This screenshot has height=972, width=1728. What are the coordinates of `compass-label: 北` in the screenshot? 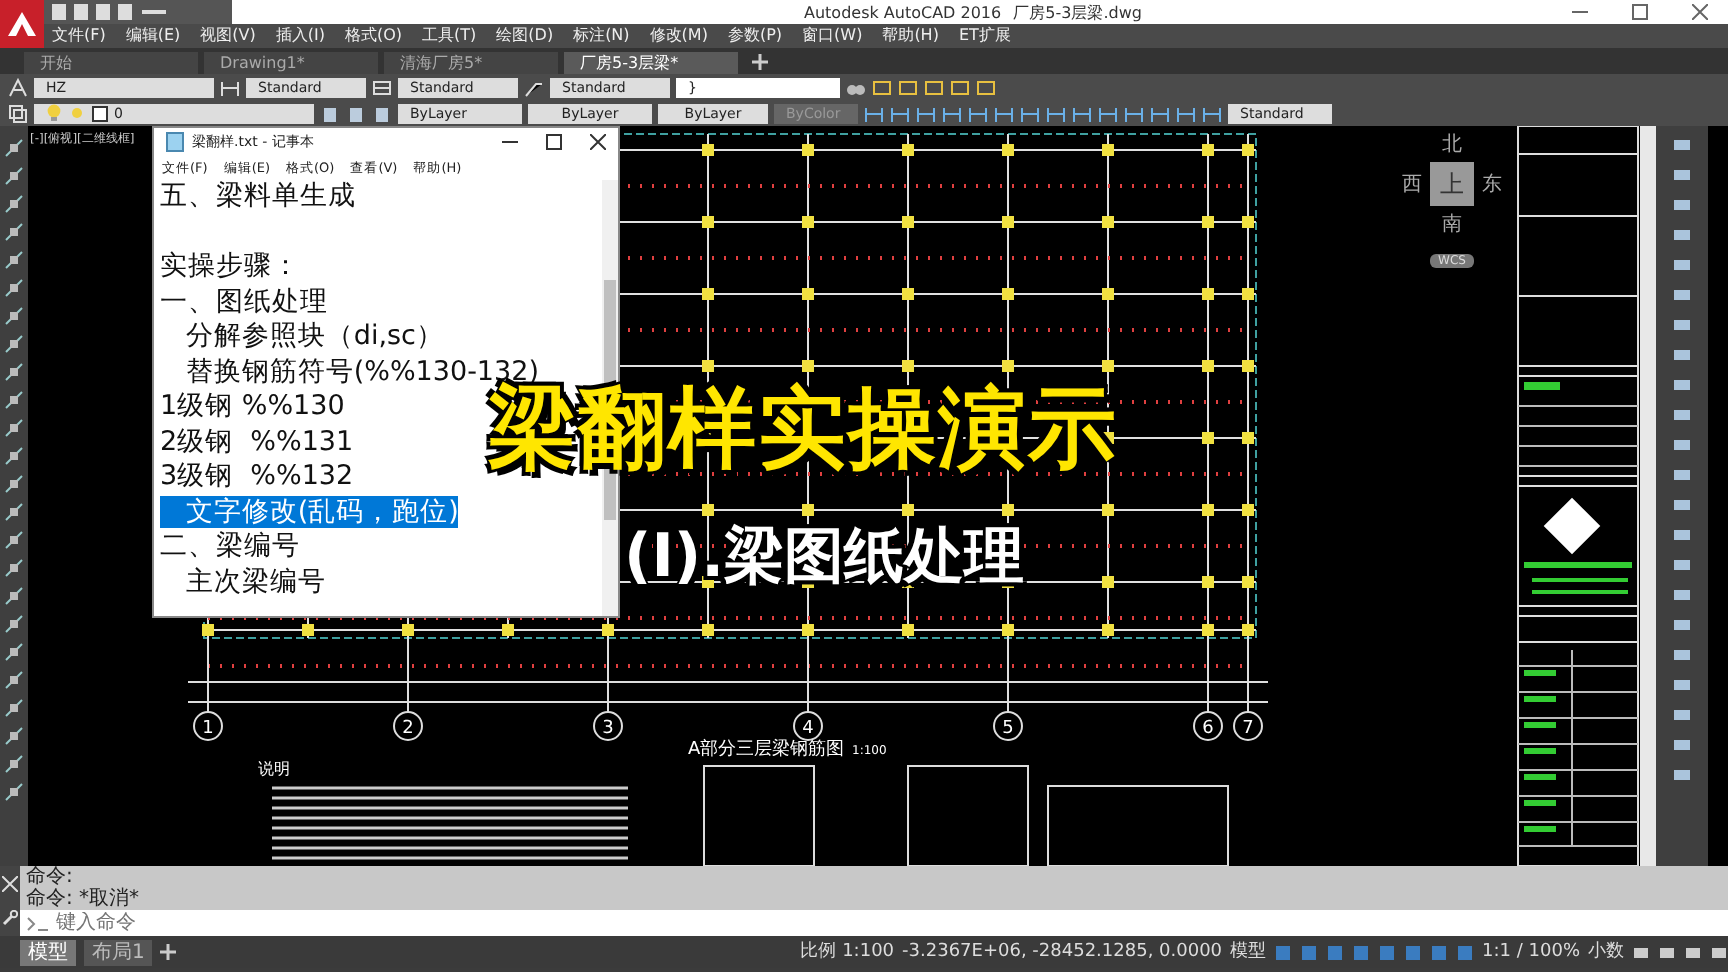 It's located at (1452, 144).